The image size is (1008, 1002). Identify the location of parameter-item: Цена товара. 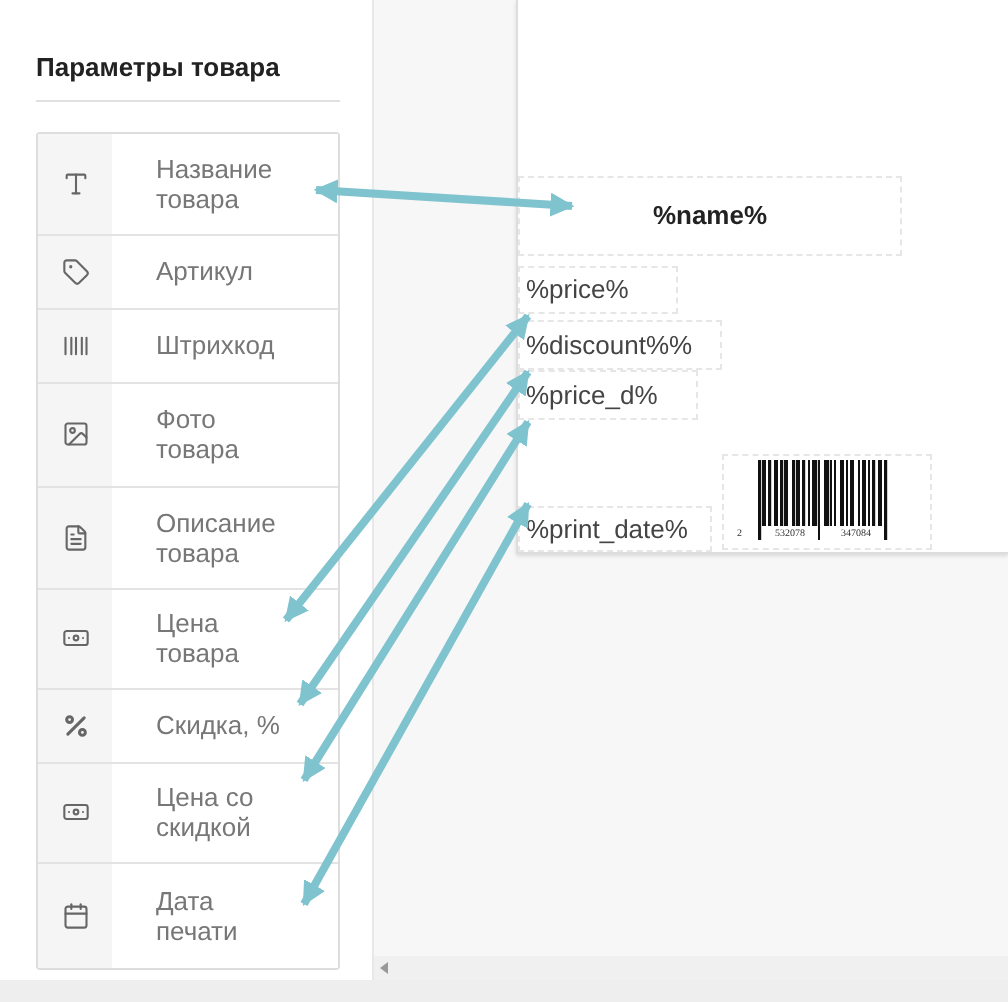
(188, 639).